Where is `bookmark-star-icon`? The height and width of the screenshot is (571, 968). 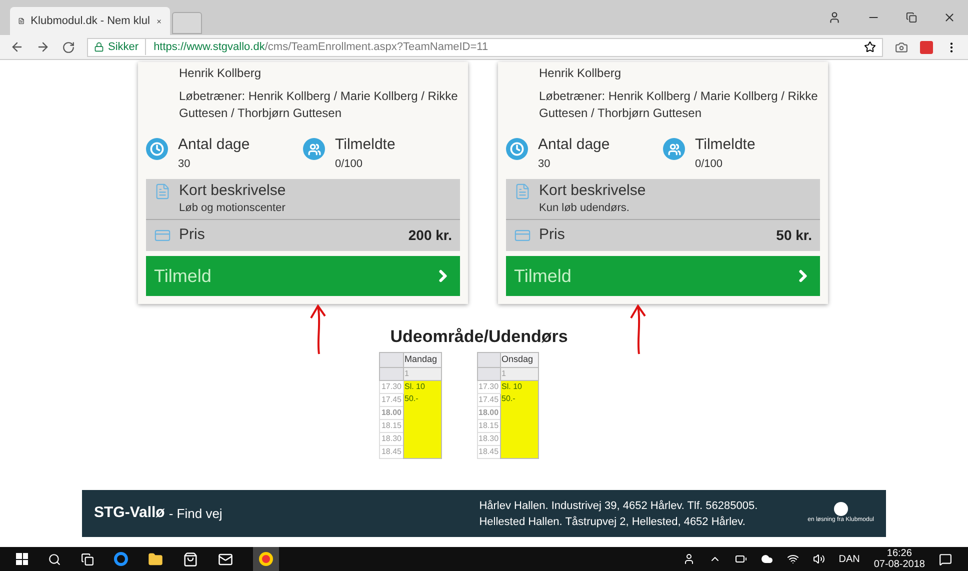 bookmark-star-icon is located at coordinates (870, 47).